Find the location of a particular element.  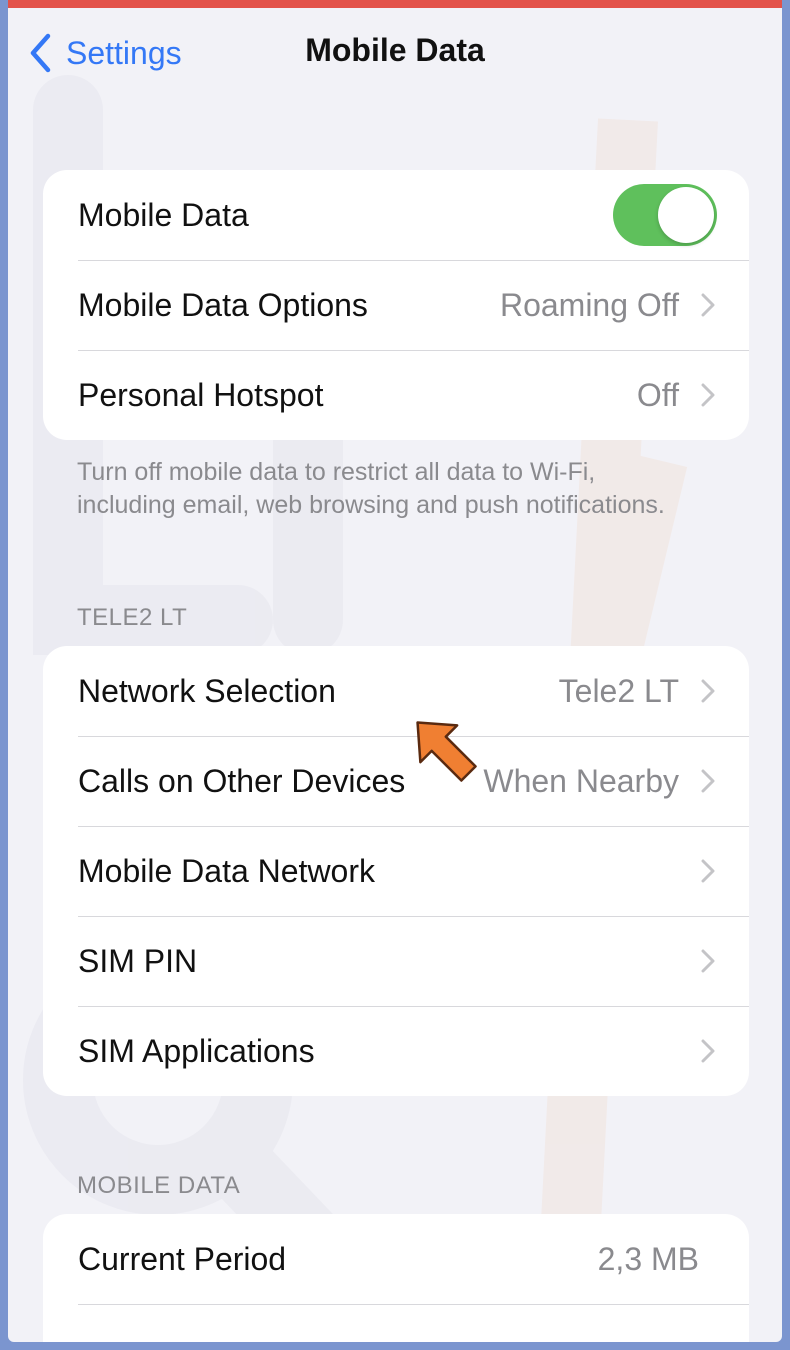

personal-hotspot-value: Off is located at coordinates (657, 394).